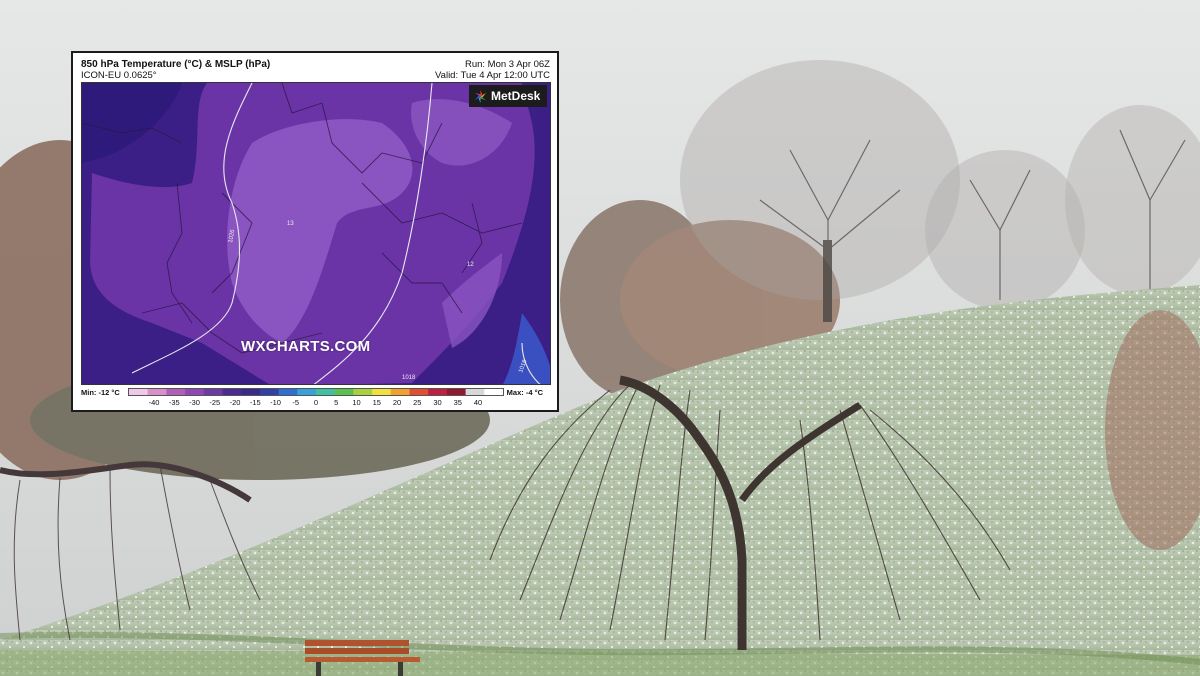  I want to click on wxcharts-watermark: WXCHARTS.COM, so click(306, 346).